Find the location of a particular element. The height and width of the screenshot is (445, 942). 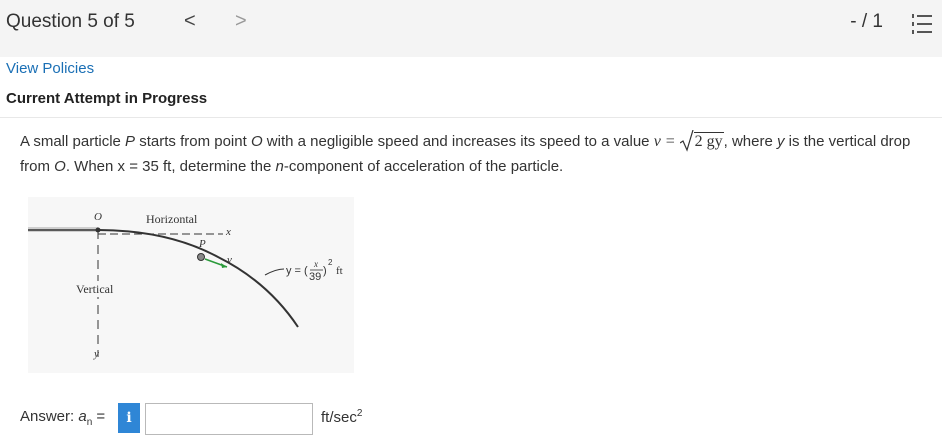

previous-question-button: < is located at coordinates (190, 21).